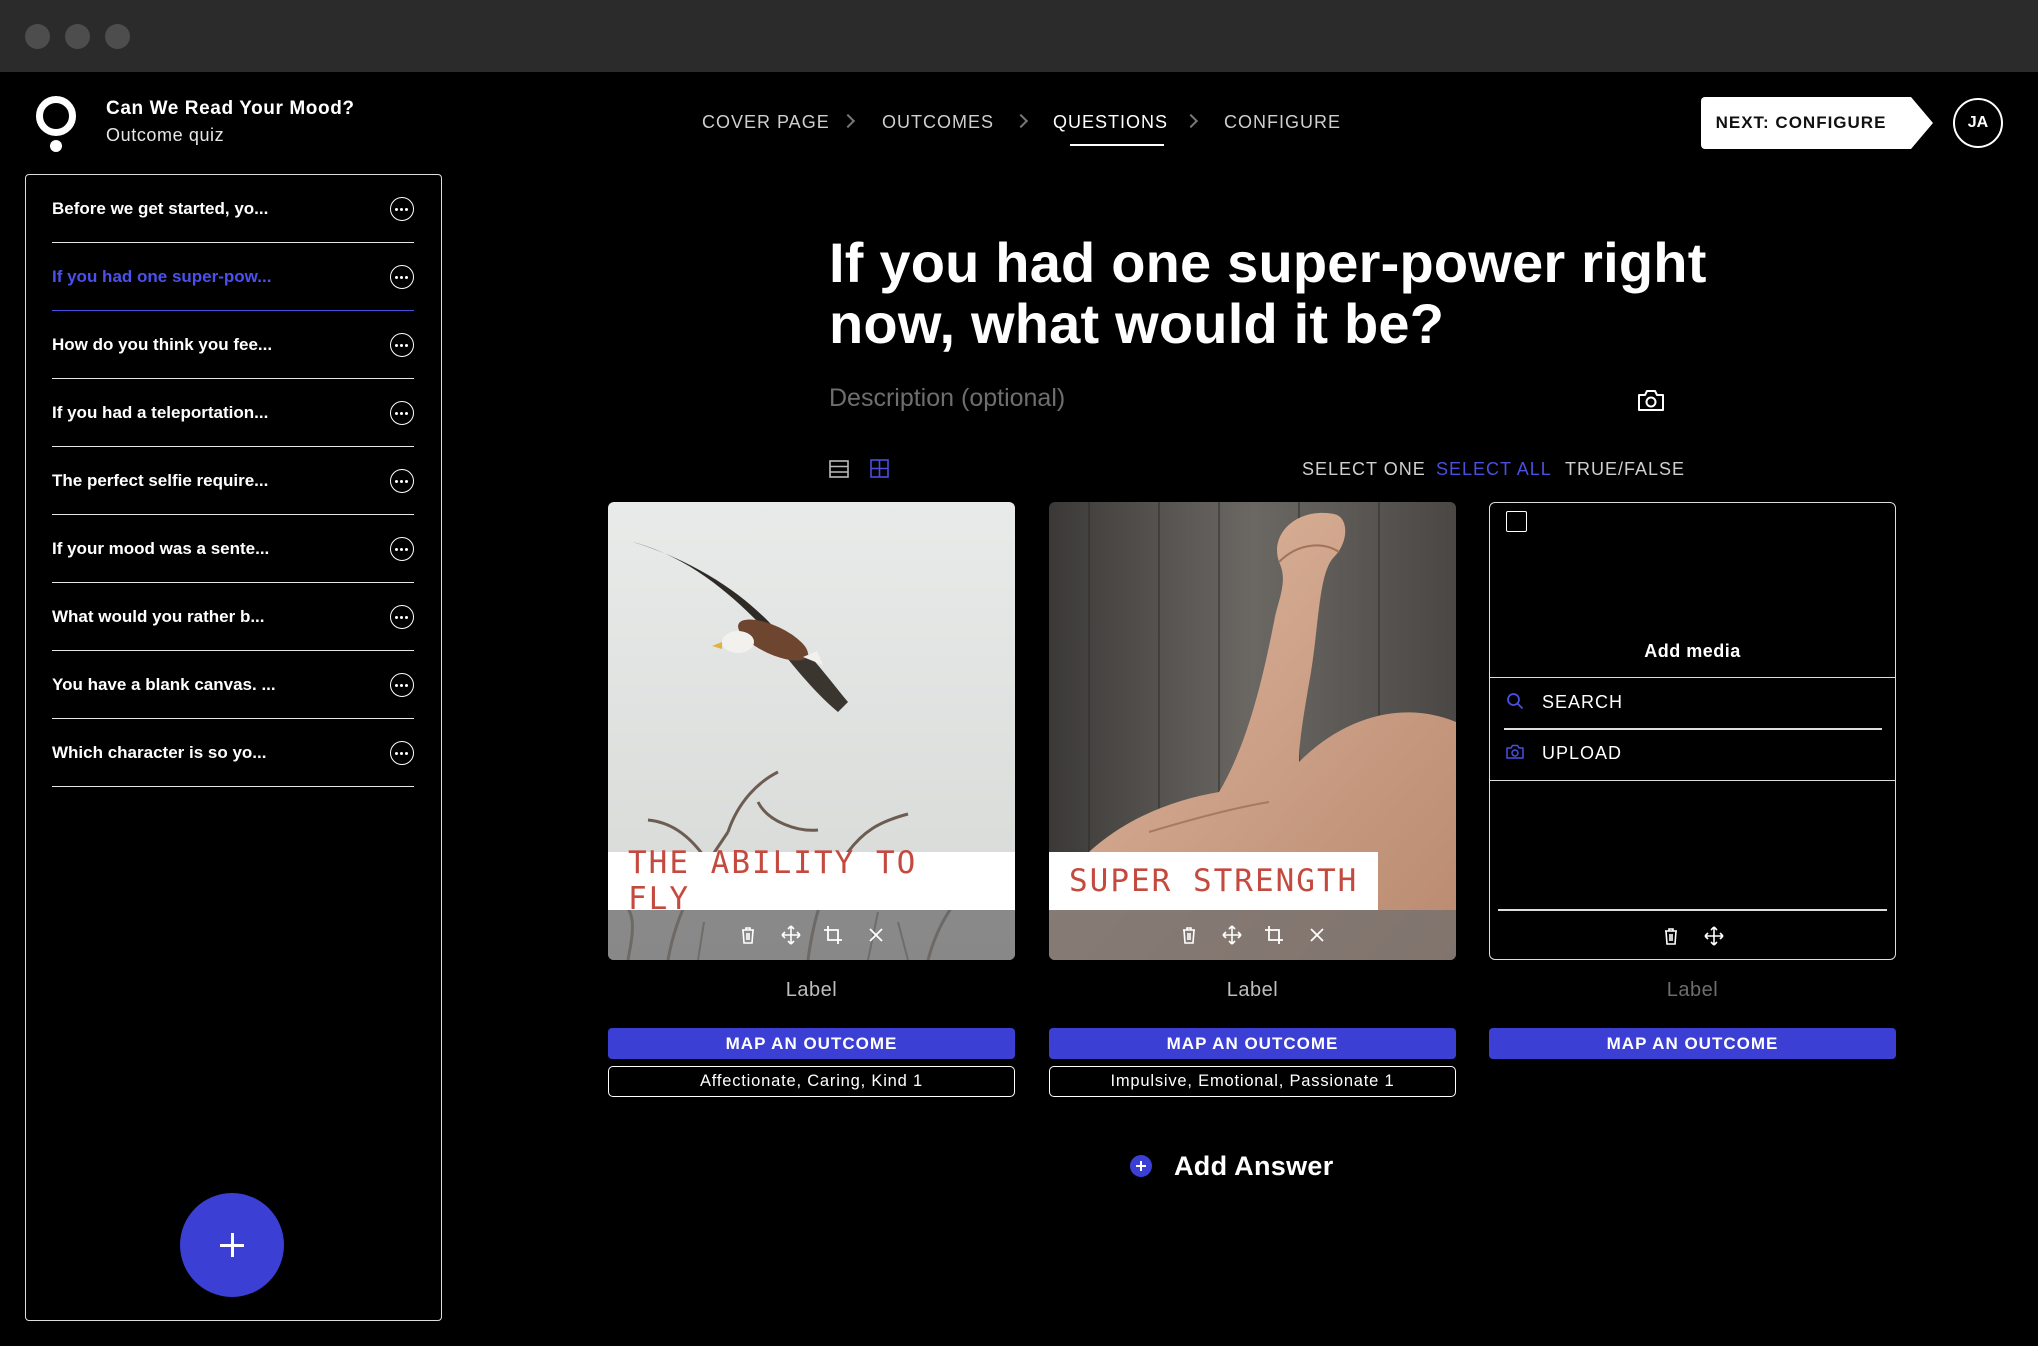 The height and width of the screenshot is (1346, 2038). Describe the element at coordinates (1110, 122) in the screenshot. I see `step-questions: QUESTIONS` at that location.